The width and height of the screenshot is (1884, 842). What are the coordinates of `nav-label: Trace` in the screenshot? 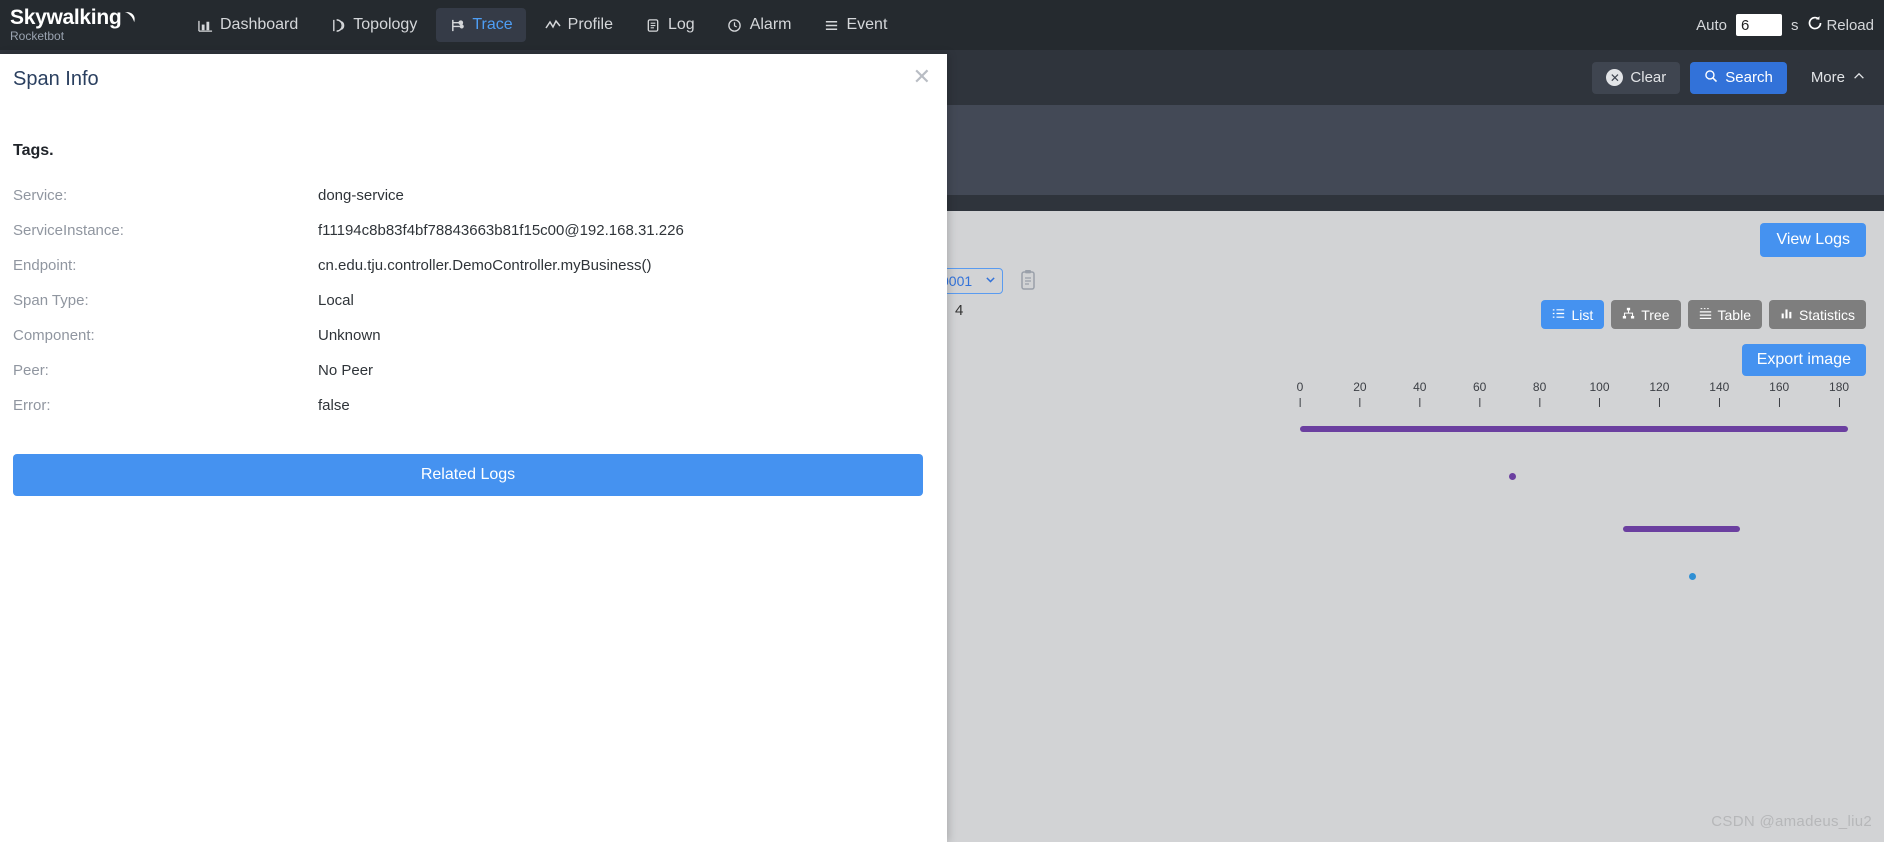 It's located at (492, 24).